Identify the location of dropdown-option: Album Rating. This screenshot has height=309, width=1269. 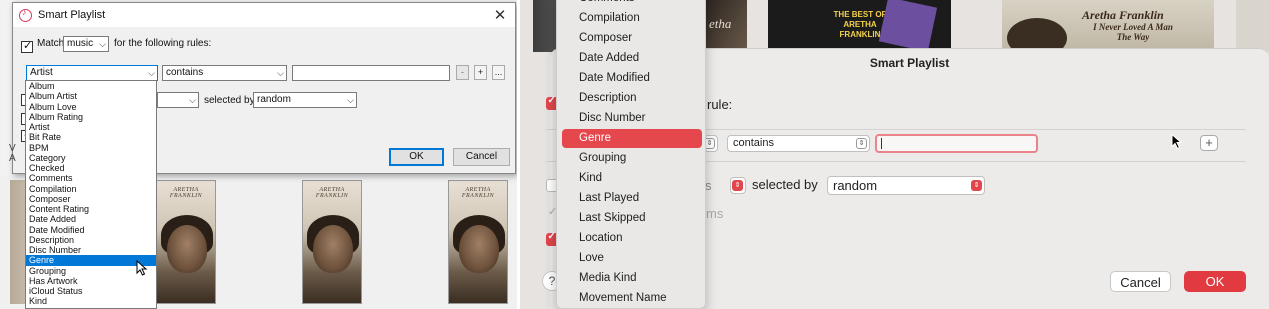
(91, 117).